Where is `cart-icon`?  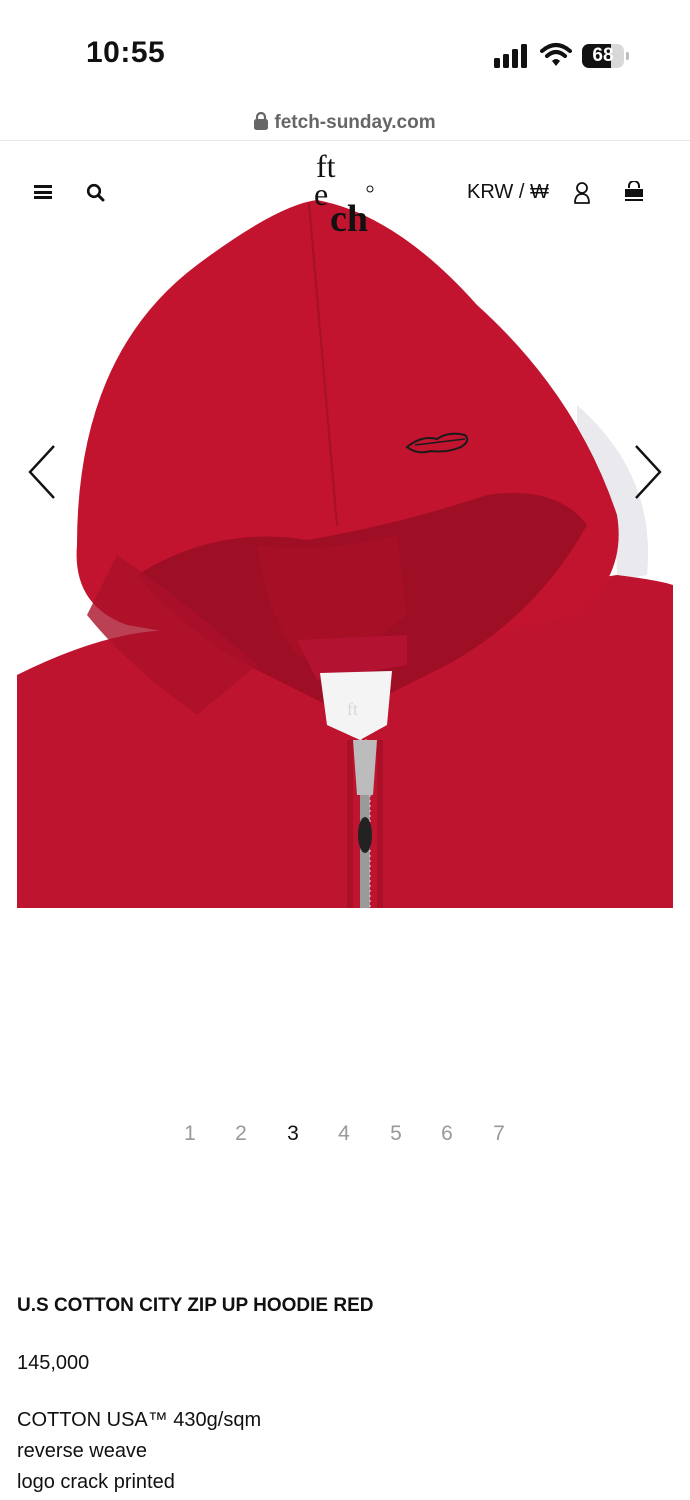 cart-icon is located at coordinates (634, 192).